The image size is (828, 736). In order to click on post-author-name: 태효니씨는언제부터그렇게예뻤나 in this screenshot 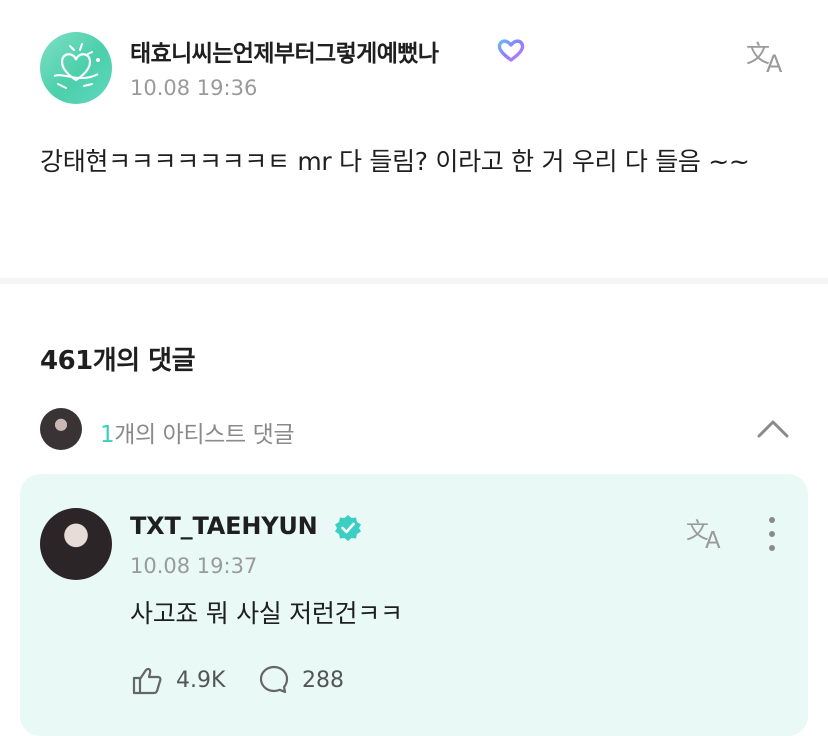, I will do `click(284, 51)`.